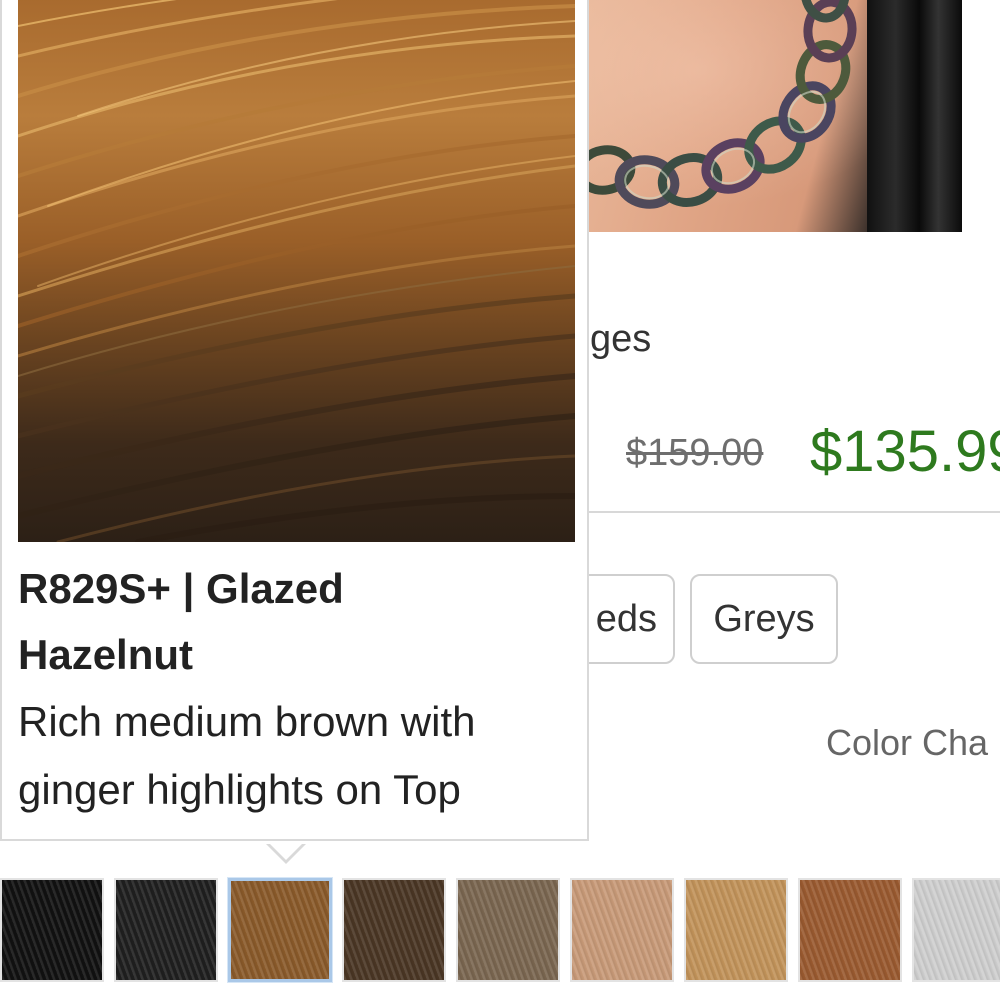 This screenshot has width=1000, height=1000. I want to click on product-photo, so click(773, 116).